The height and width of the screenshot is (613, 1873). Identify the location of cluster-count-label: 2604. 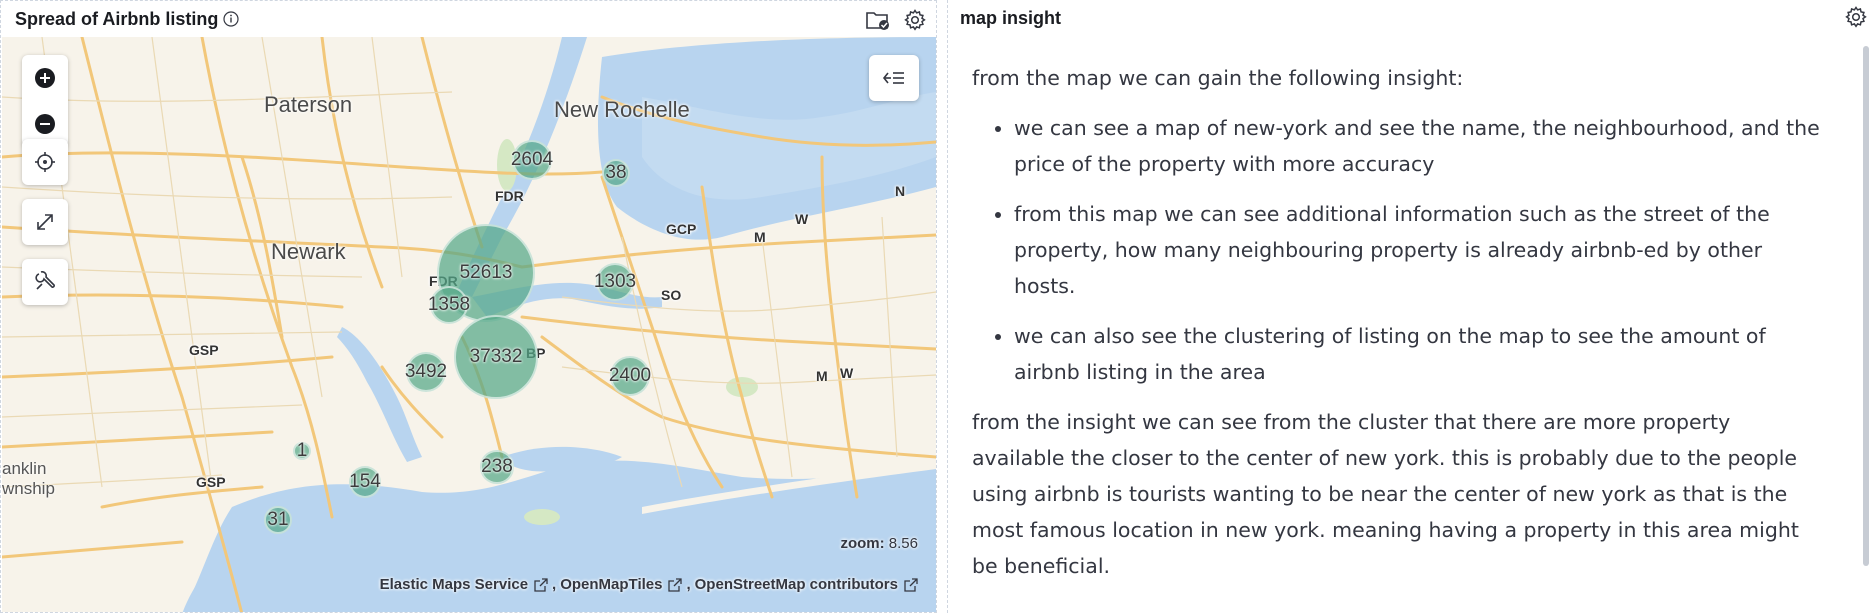
(532, 159).